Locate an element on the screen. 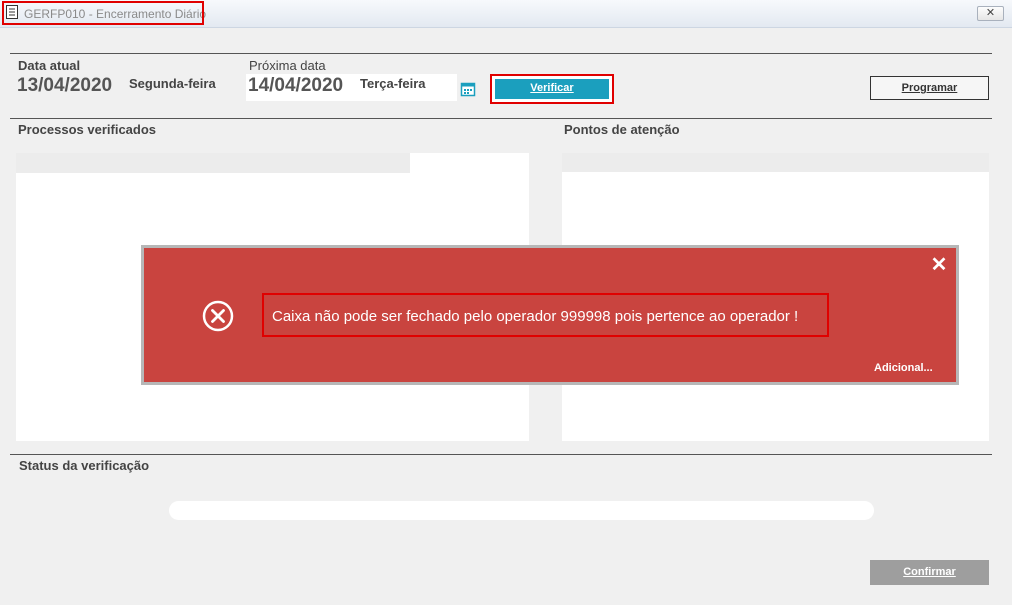 The height and width of the screenshot is (605, 1012). calendar-icon is located at coordinates (468, 89).